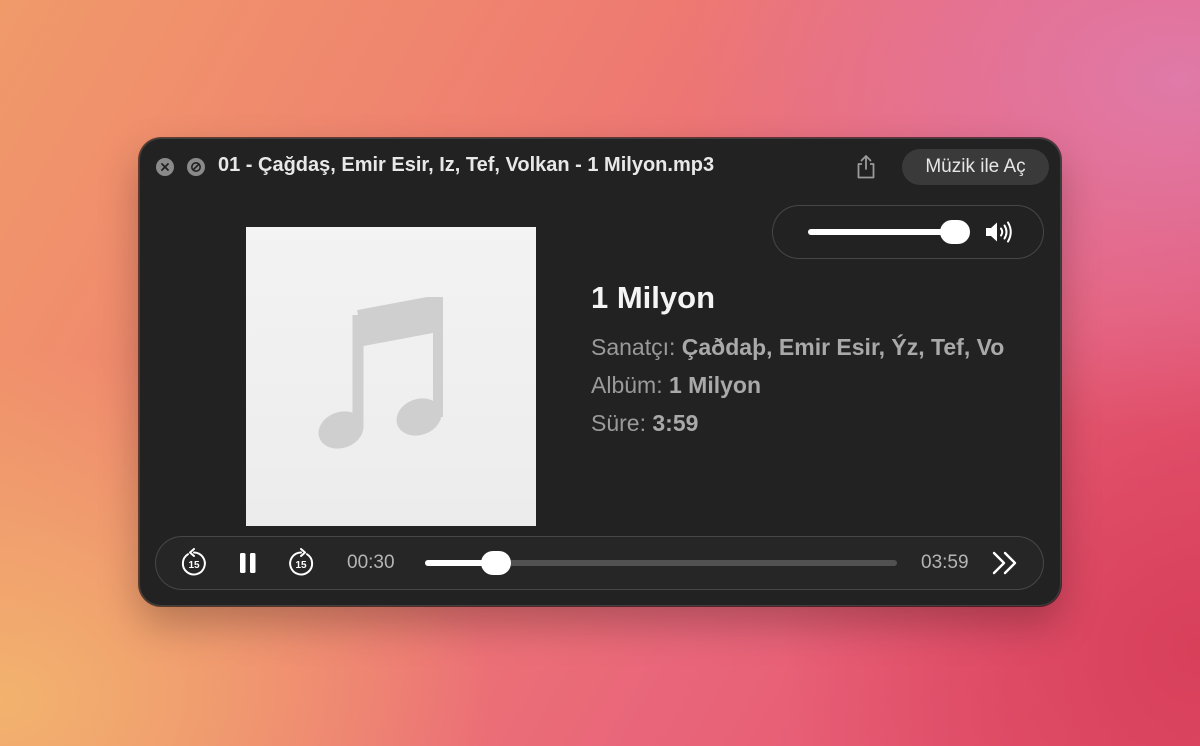  What do you see at coordinates (882, 232) in the screenshot?
I see `volume-slider-fill` at bounding box center [882, 232].